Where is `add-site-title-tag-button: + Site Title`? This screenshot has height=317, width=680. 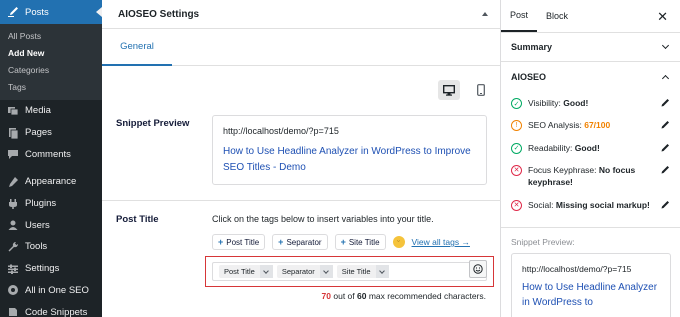 add-site-title-tag-button: + Site Title is located at coordinates (360, 242).